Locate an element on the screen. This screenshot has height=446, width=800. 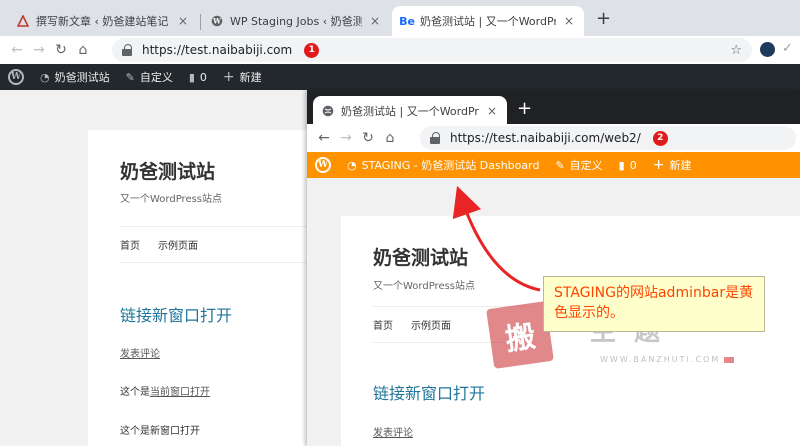
annotation-arrow is located at coordinates (496, 238).